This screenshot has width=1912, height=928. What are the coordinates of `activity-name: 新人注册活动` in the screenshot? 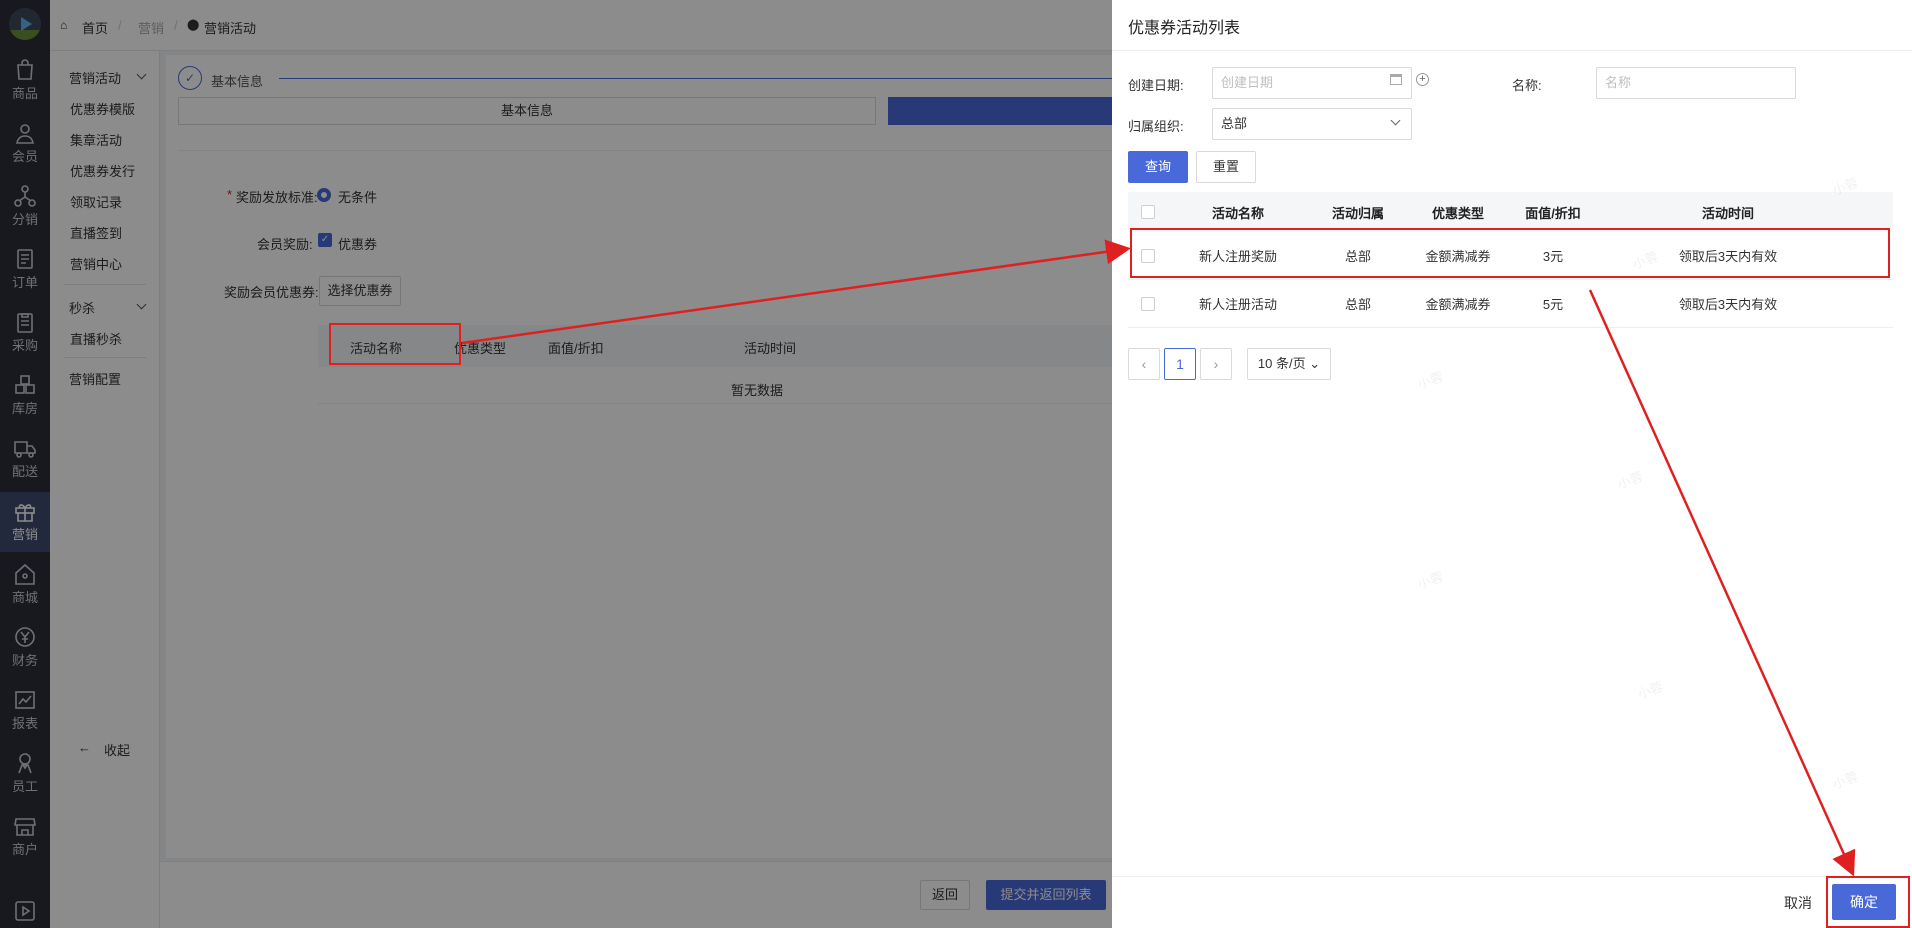 It's located at (1237, 304).